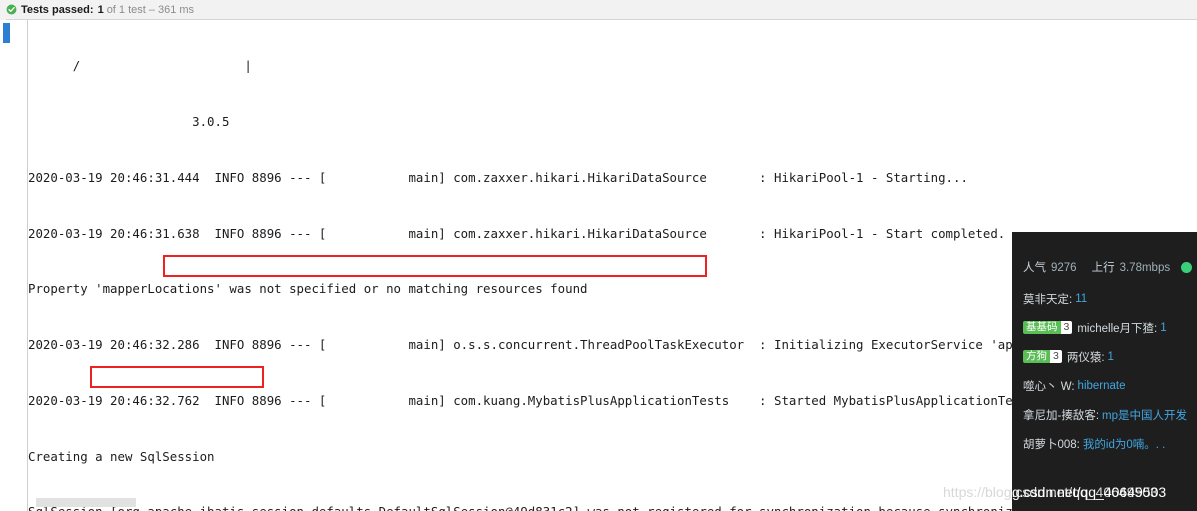 The height and width of the screenshot is (511, 1197). Describe the element at coordinates (1117, 328) in the screenshot. I see `chat-username: michelle月下猹:` at that location.